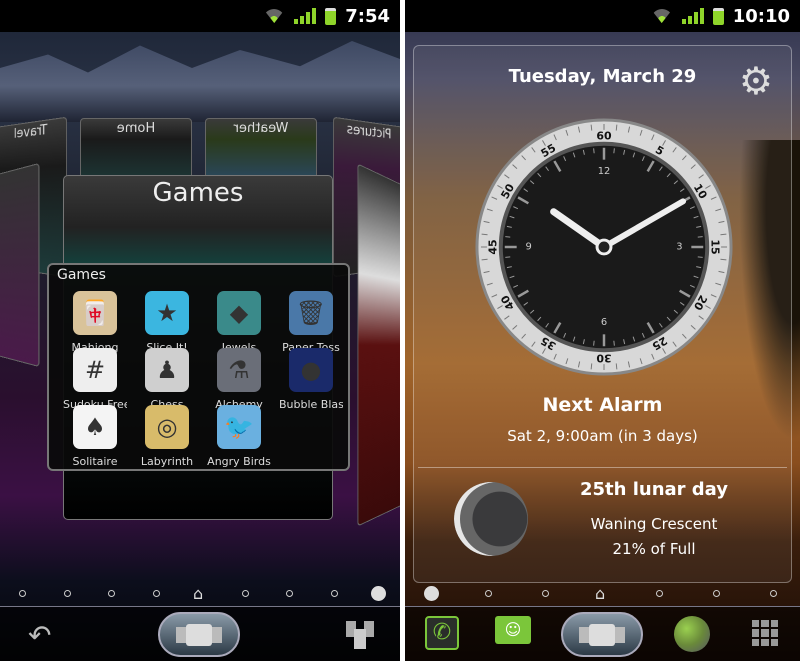 The height and width of the screenshot is (661, 800). Describe the element at coordinates (528, 247) in the screenshot. I see `dial-label: 9` at that location.